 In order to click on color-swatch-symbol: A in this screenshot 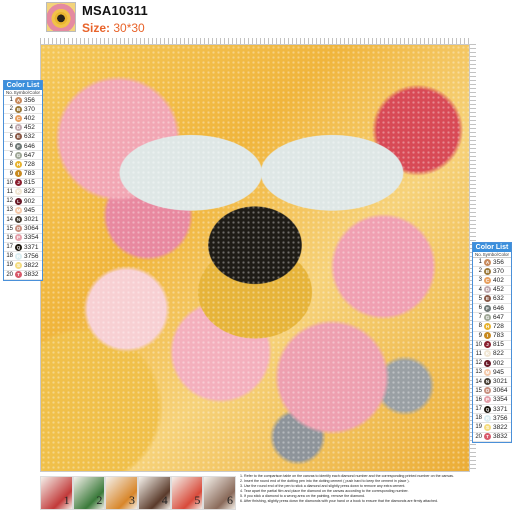, I will do `click(18, 100)`.